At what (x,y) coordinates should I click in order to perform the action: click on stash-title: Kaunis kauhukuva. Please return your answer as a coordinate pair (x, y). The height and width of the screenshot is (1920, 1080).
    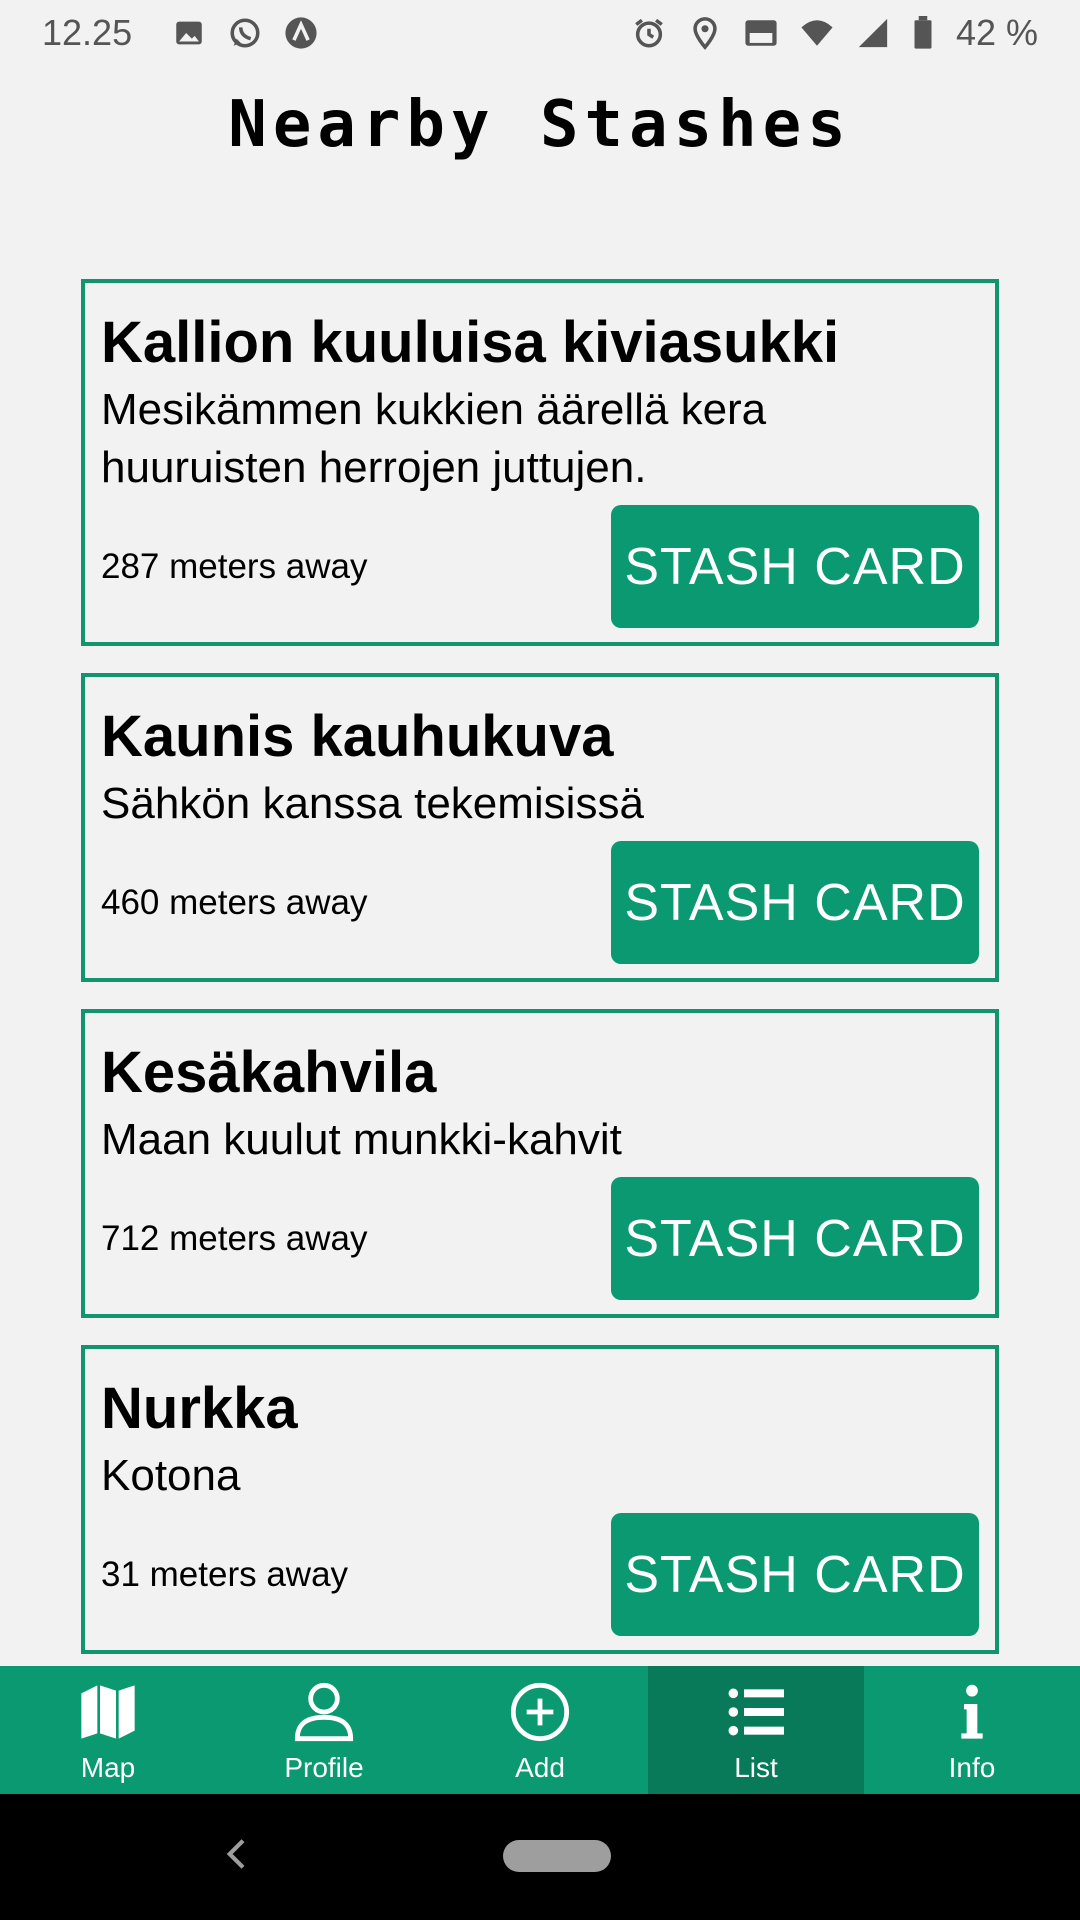
    Looking at the image, I should click on (357, 736).